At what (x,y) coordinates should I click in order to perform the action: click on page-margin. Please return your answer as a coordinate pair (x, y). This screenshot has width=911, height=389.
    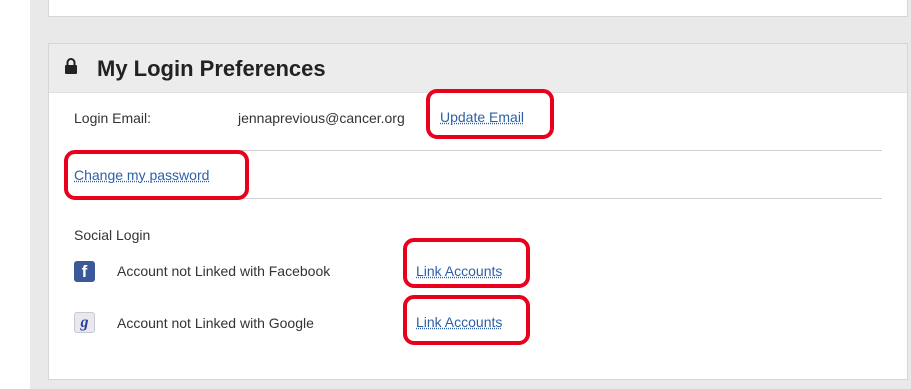
    Looking at the image, I should click on (15, 194).